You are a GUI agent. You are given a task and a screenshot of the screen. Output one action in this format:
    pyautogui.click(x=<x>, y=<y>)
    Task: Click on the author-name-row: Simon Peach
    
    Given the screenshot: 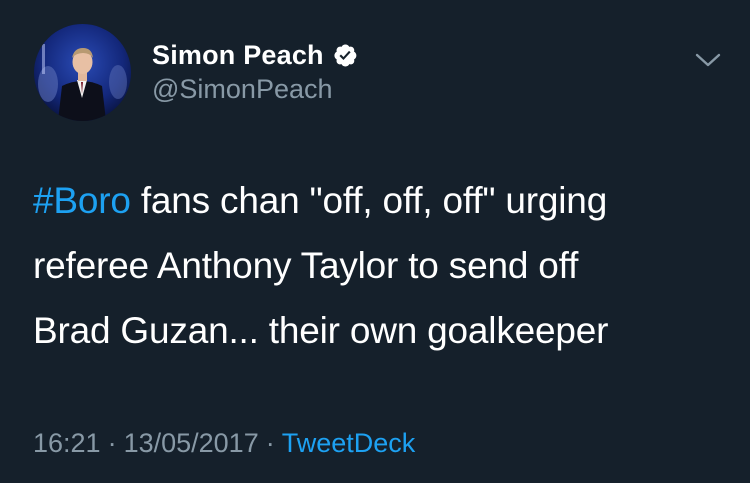 What is the action you would take?
    pyautogui.click(x=255, y=55)
    